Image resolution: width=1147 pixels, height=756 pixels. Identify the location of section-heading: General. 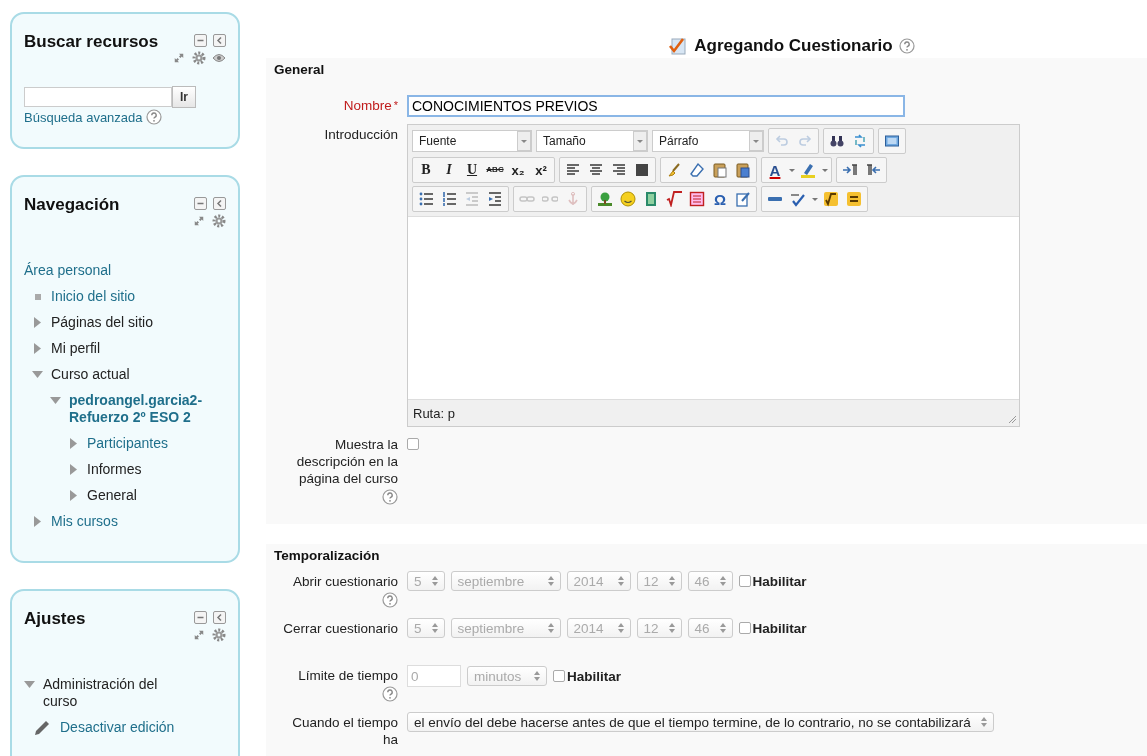
(300, 69).